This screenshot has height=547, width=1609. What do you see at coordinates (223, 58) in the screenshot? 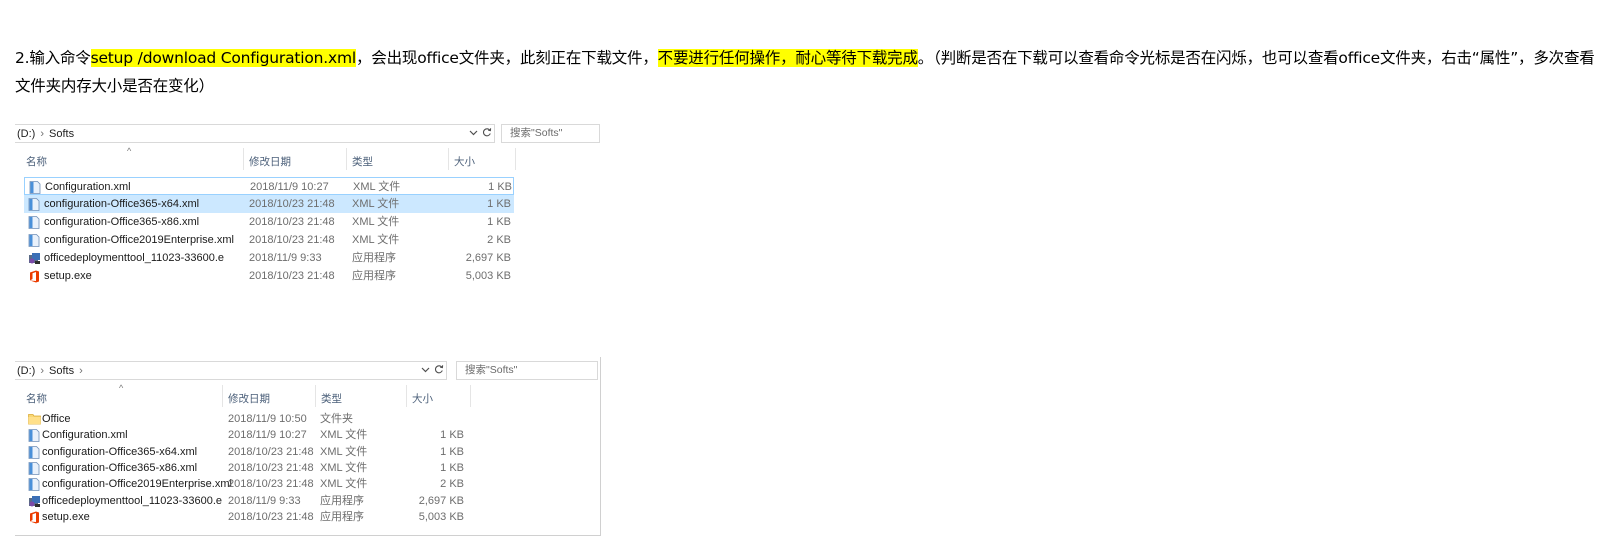
I see `highlighted-command: setup /download Configuration.xml` at bounding box center [223, 58].